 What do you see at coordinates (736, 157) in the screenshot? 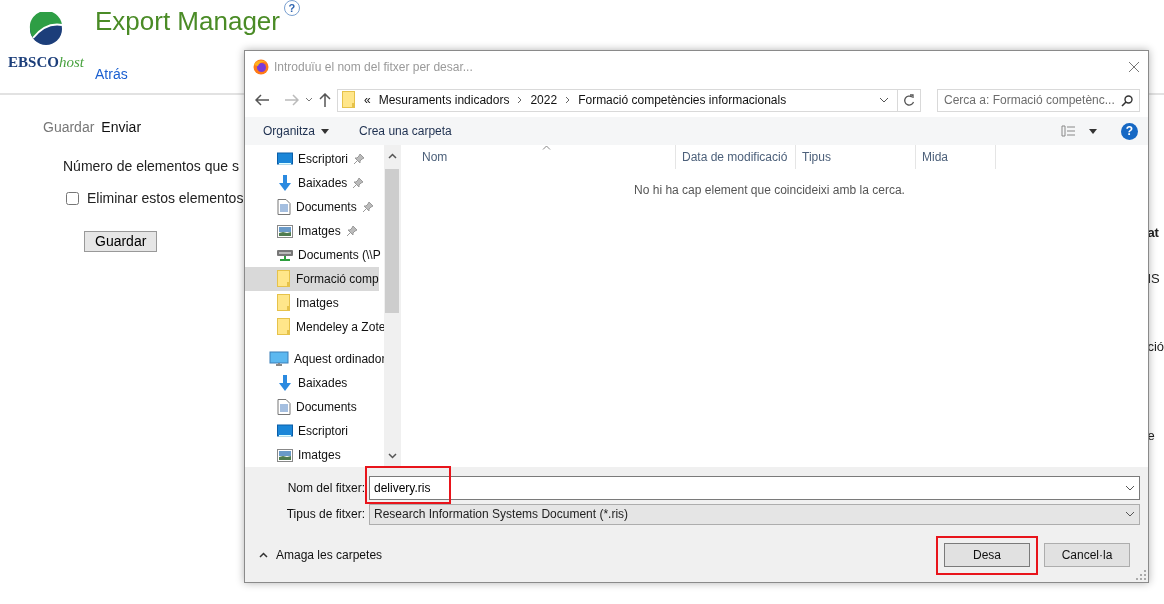
I see `column-header: Data de modificació` at bounding box center [736, 157].